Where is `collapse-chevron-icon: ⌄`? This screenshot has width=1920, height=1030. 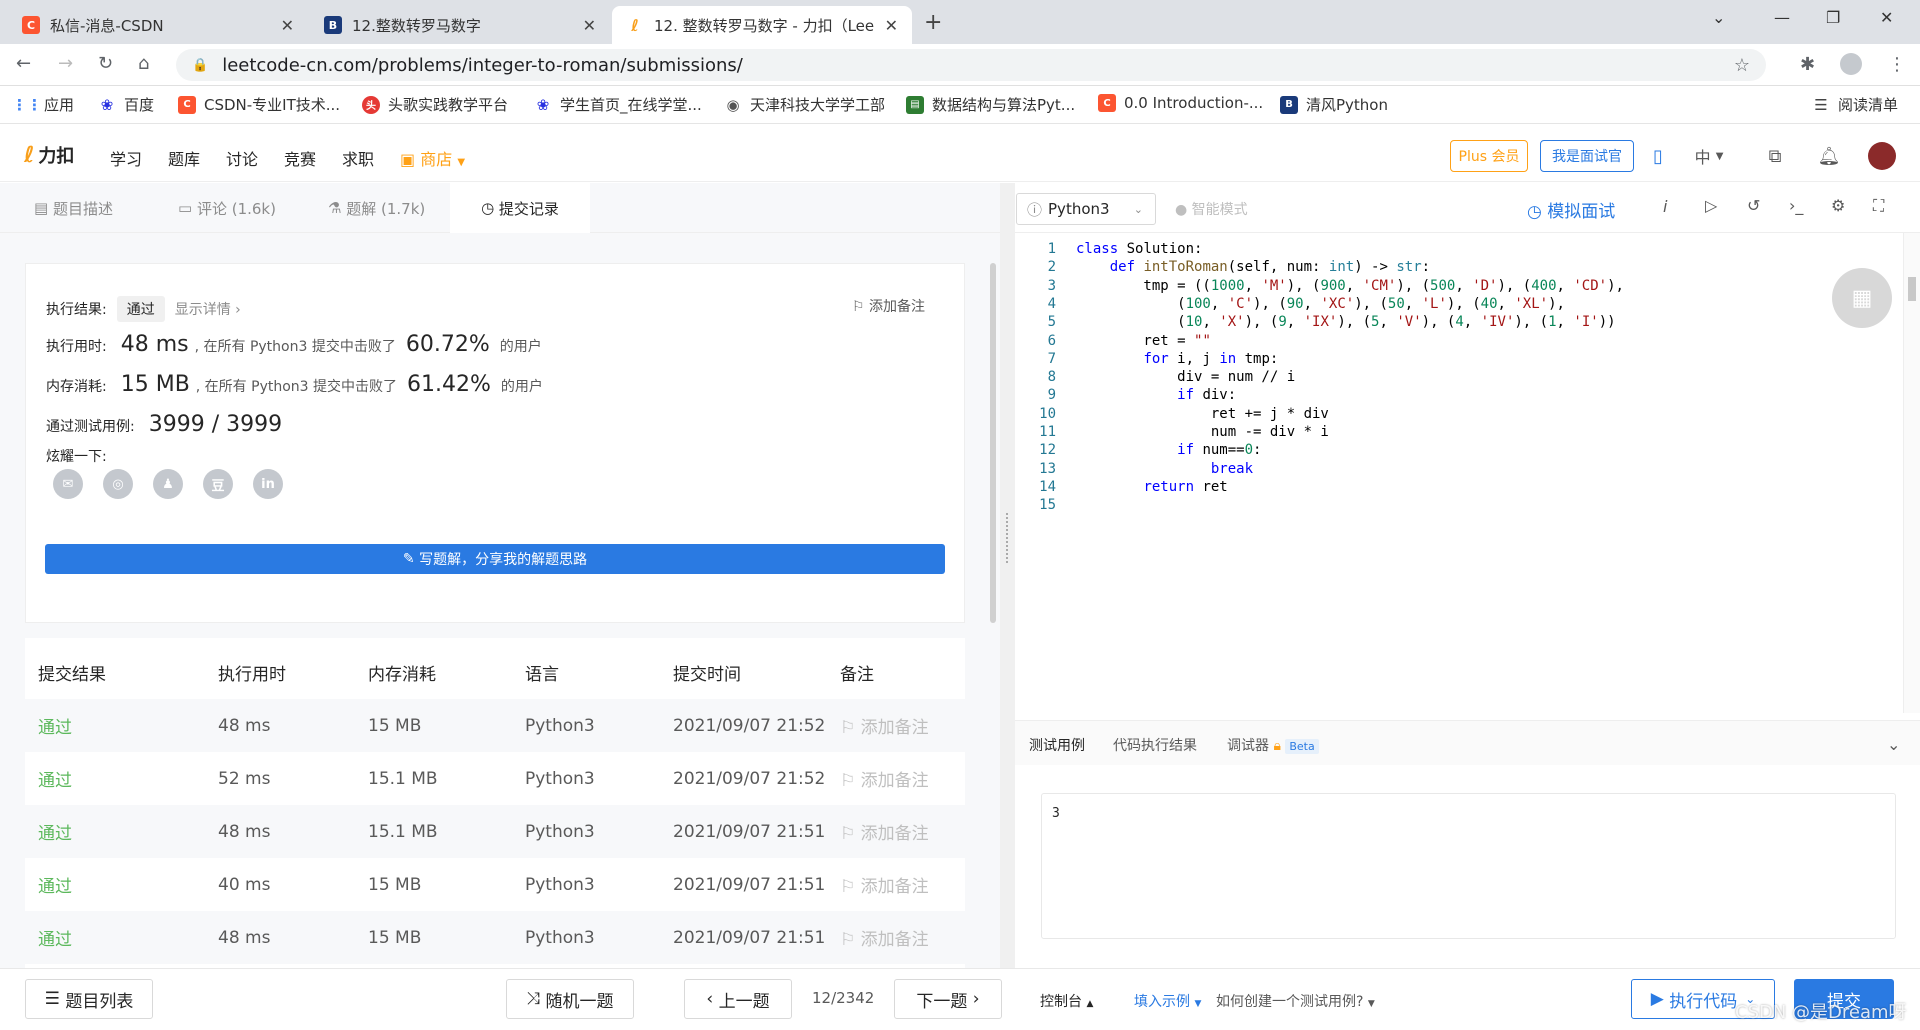
collapse-chevron-icon: ⌄ is located at coordinates (1893, 744).